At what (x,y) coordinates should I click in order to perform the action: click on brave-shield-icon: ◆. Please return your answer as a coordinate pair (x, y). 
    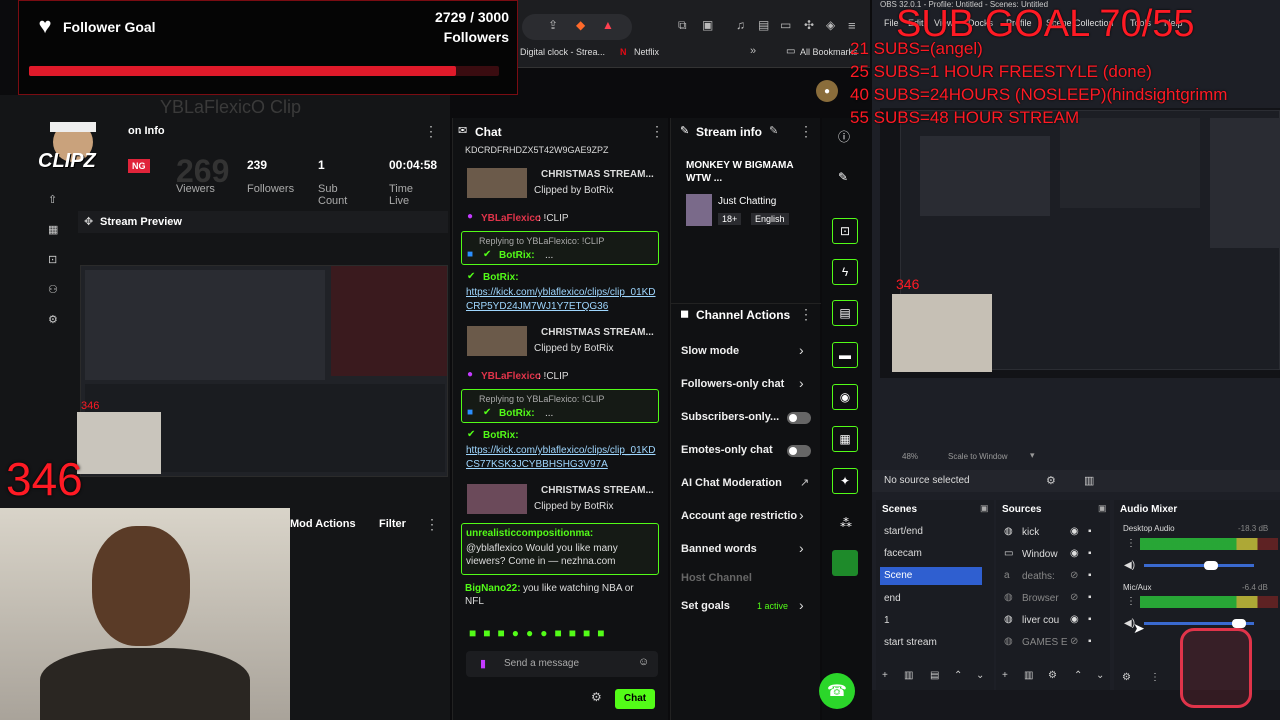
    Looking at the image, I should click on (580, 25).